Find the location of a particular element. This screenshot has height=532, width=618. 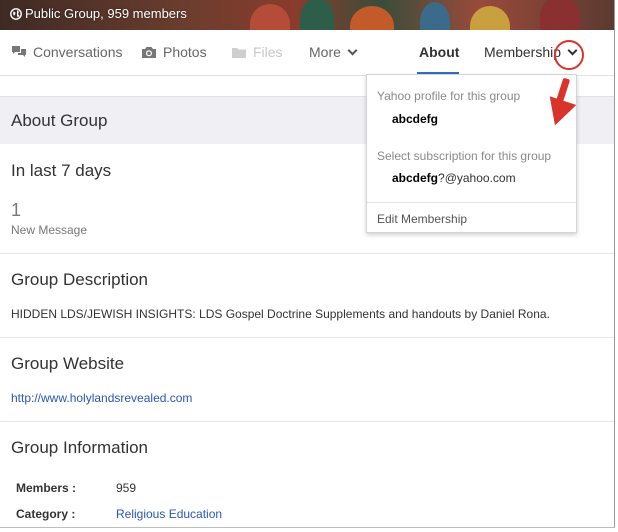

subscription-label: Select subscription for this group is located at coordinates (464, 156).